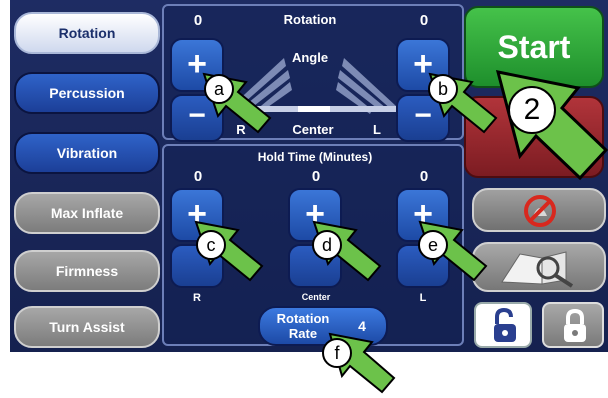  Describe the element at coordinates (327, 245) in the screenshot. I see `callout-label-d: d` at that location.